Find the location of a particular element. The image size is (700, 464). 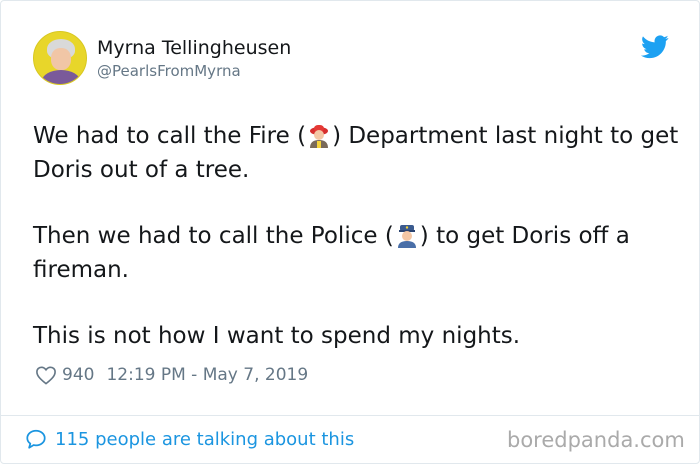

watermark: boredpanda.com is located at coordinates (596, 440).